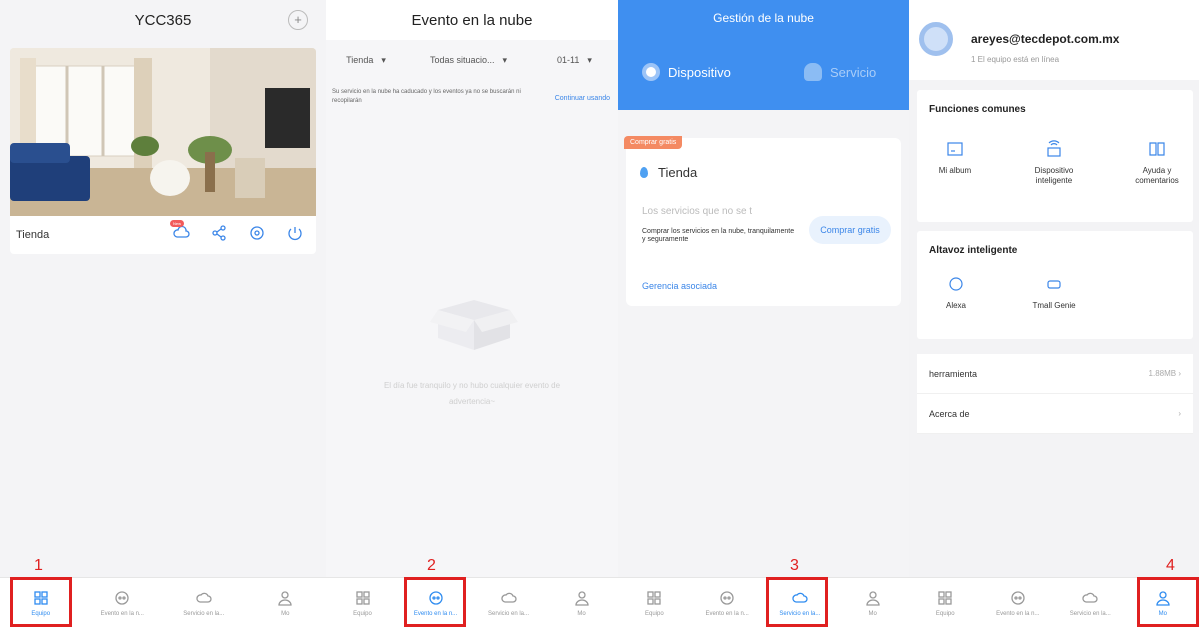 The height and width of the screenshot is (629, 1199). Describe the element at coordinates (644, 172) in the screenshot. I see `location-pin-icon` at that location.